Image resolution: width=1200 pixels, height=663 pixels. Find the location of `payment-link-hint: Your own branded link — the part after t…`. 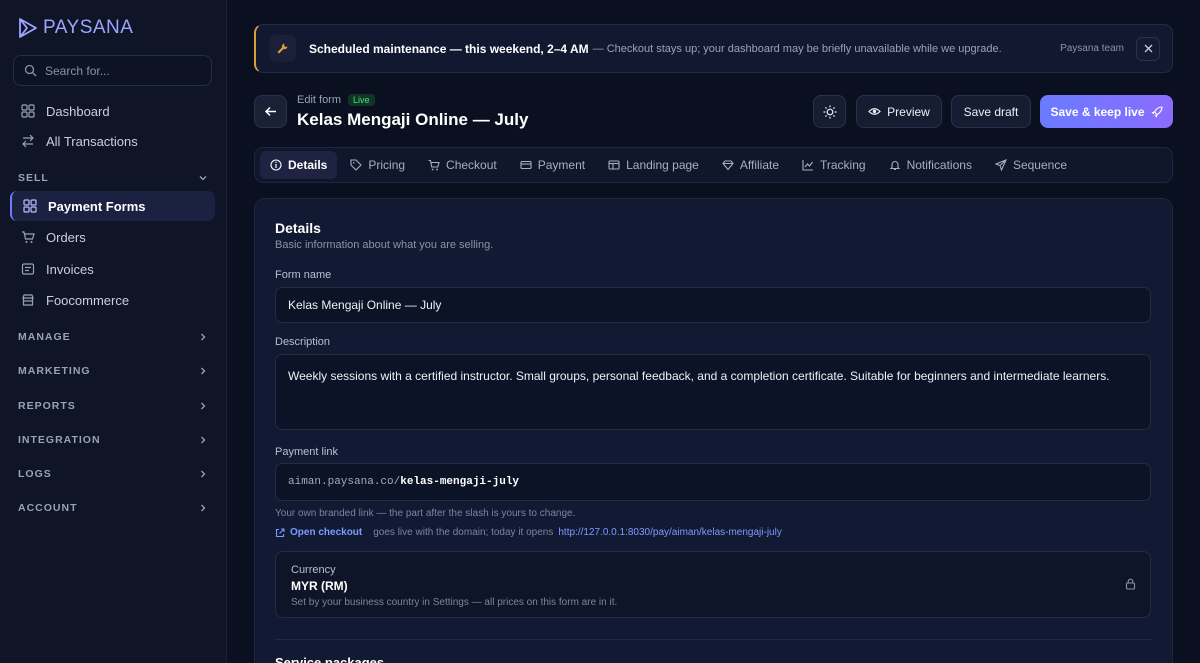

payment-link-hint: Your own branded link — the part after t… is located at coordinates (425, 513).